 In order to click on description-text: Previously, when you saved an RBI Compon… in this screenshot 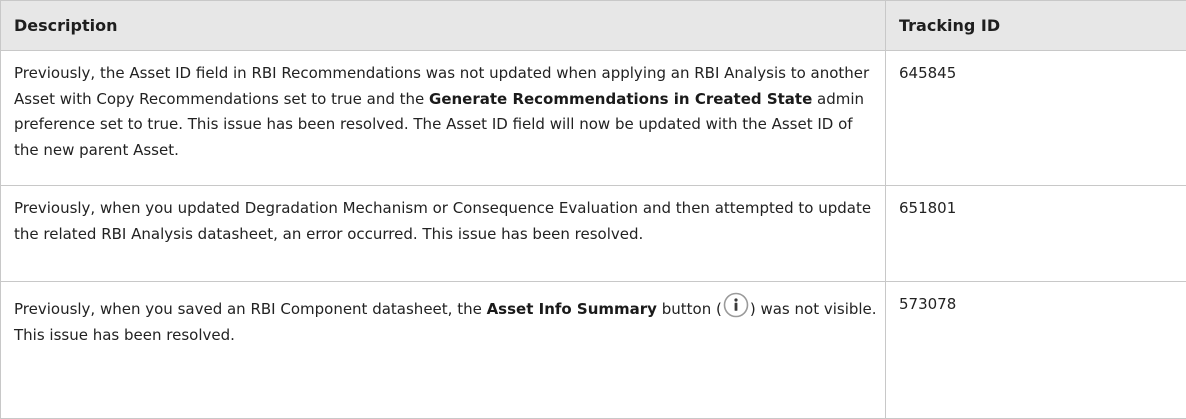, I will do `click(250, 309)`.